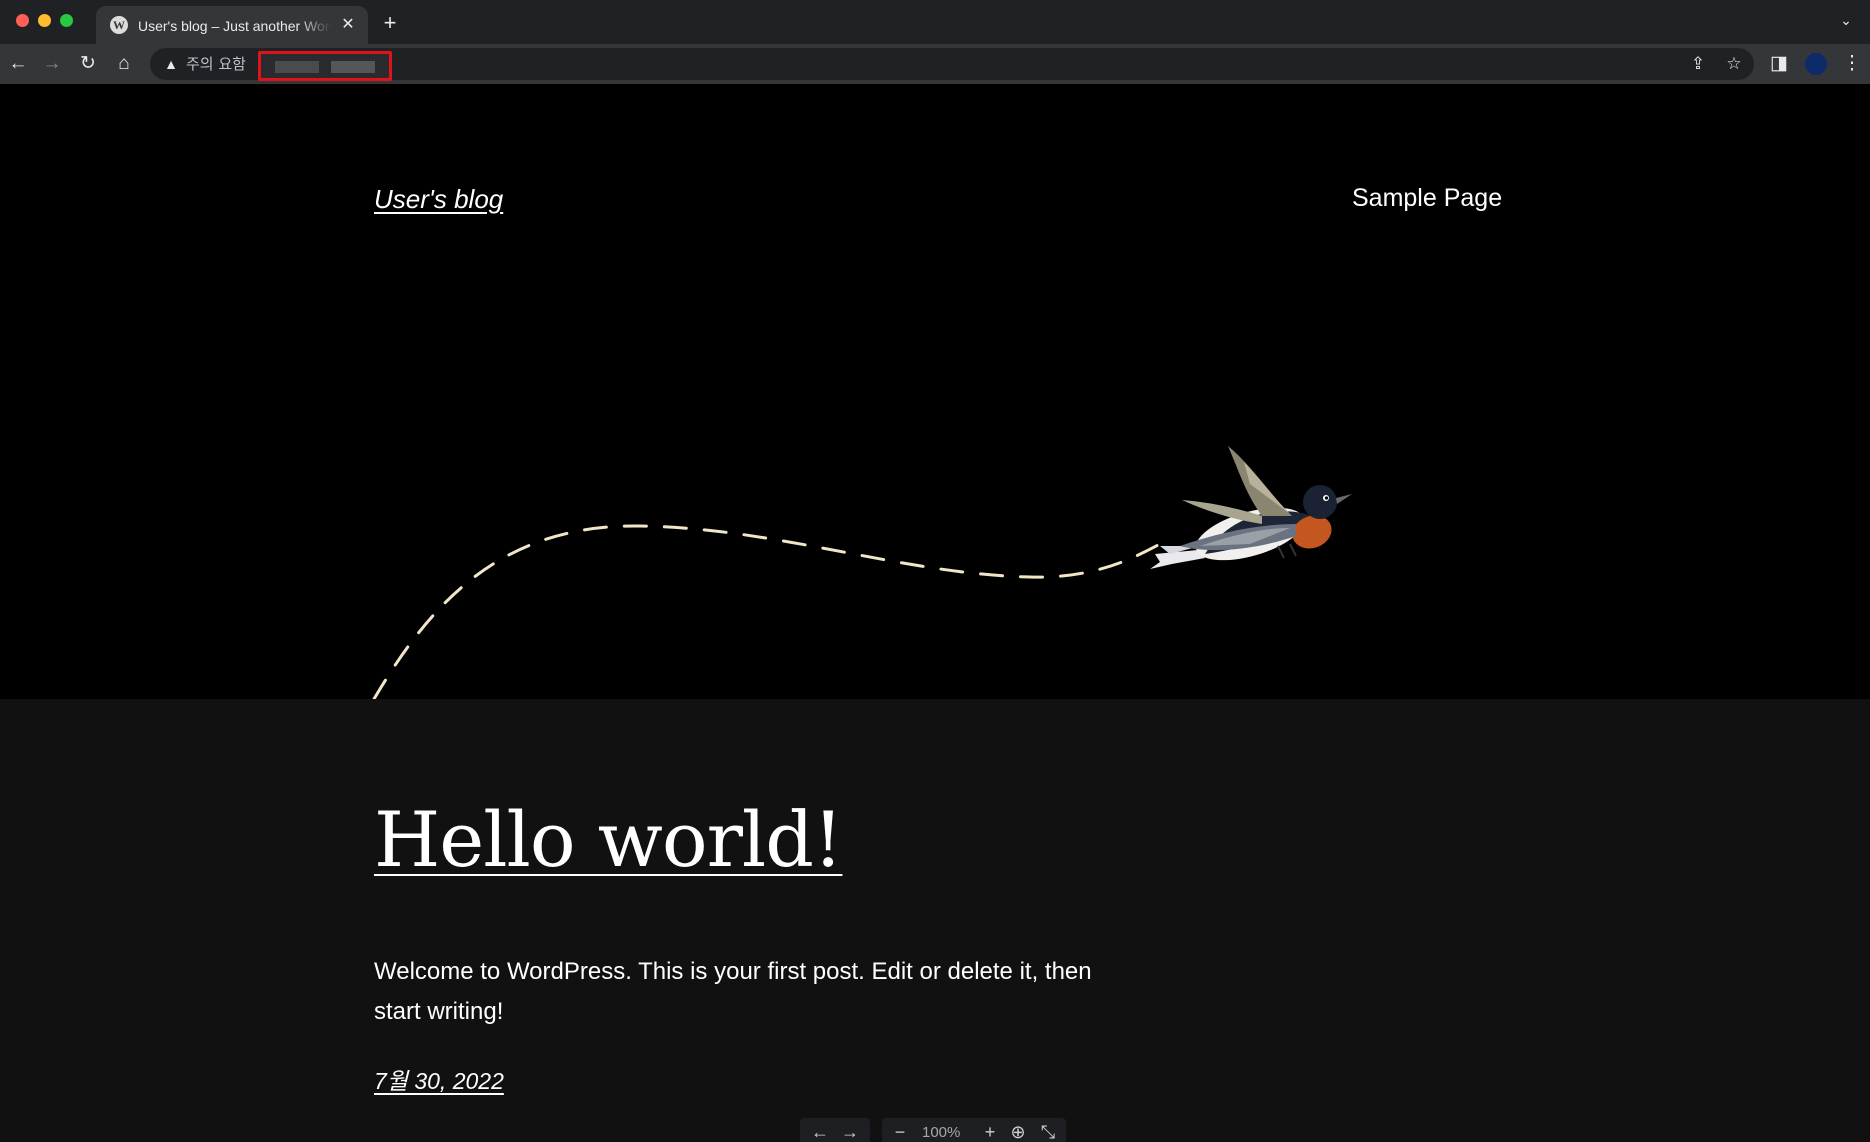  Describe the element at coordinates (1846, 22) in the screenshot. I see `chevron-down-icon: ⌄` at that location.